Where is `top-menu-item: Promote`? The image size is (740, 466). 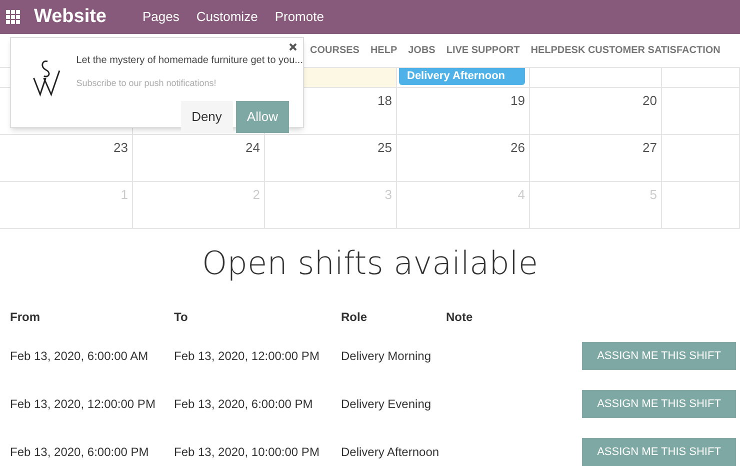
top-menu-item: Promote is located at coordinates (299, 17).